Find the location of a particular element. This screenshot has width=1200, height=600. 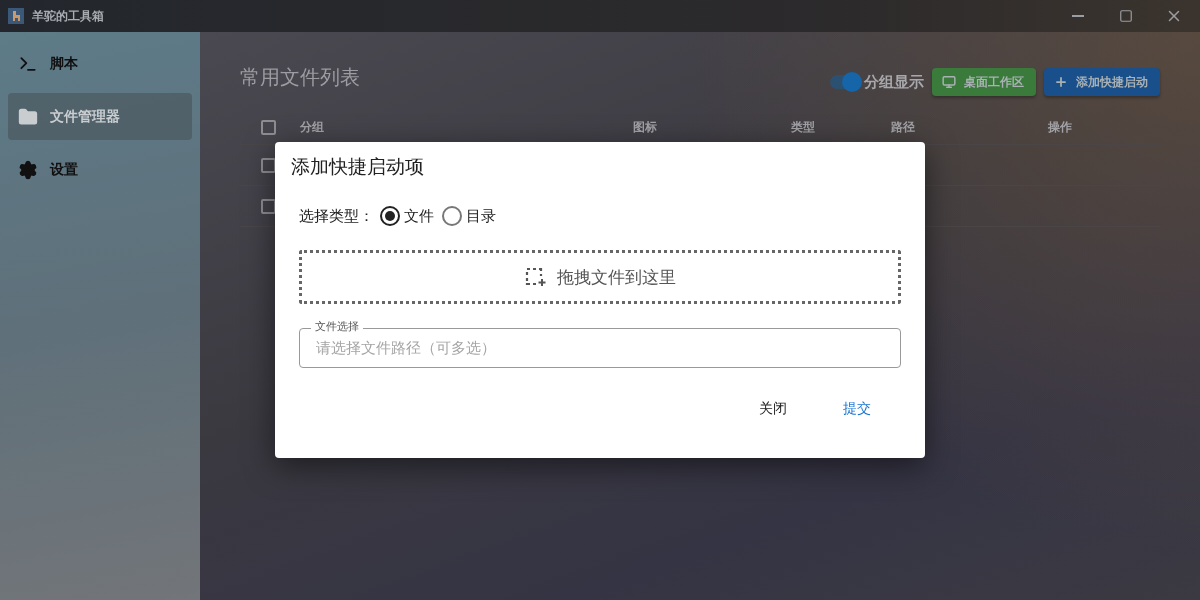

column-header: 图标 is located at coordinates (645, 127).